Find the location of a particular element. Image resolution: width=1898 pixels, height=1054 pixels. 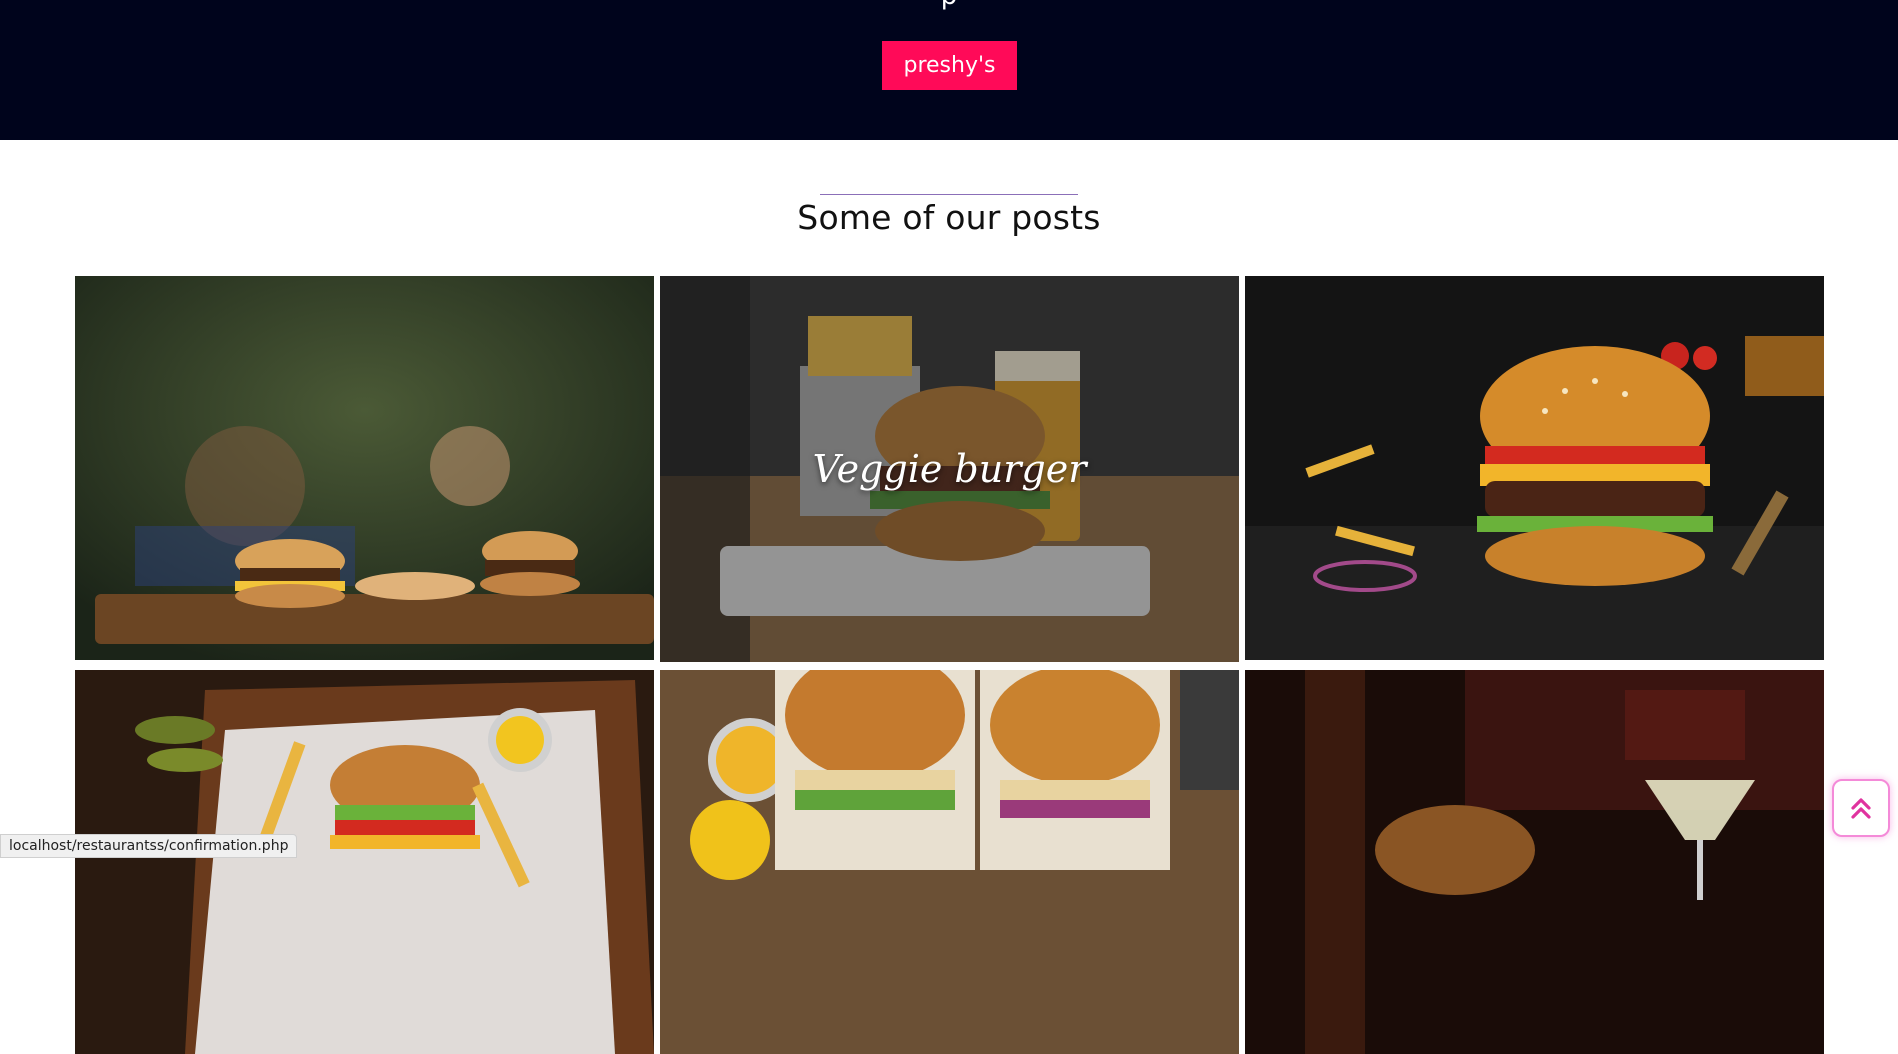

post-card-2: Veggie burger is located at coordinates (949, 469).